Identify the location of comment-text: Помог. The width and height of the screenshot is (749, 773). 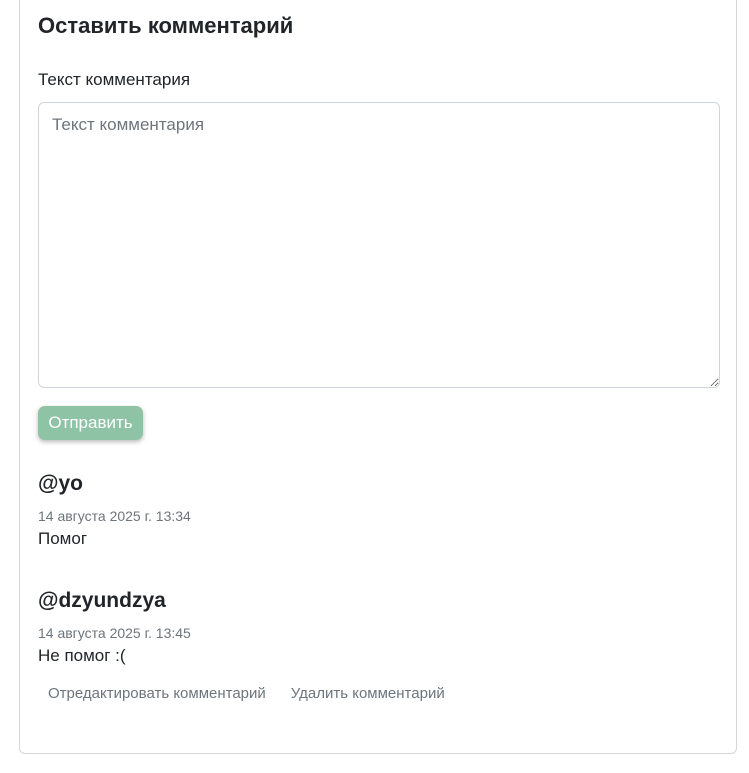
(63, 538).